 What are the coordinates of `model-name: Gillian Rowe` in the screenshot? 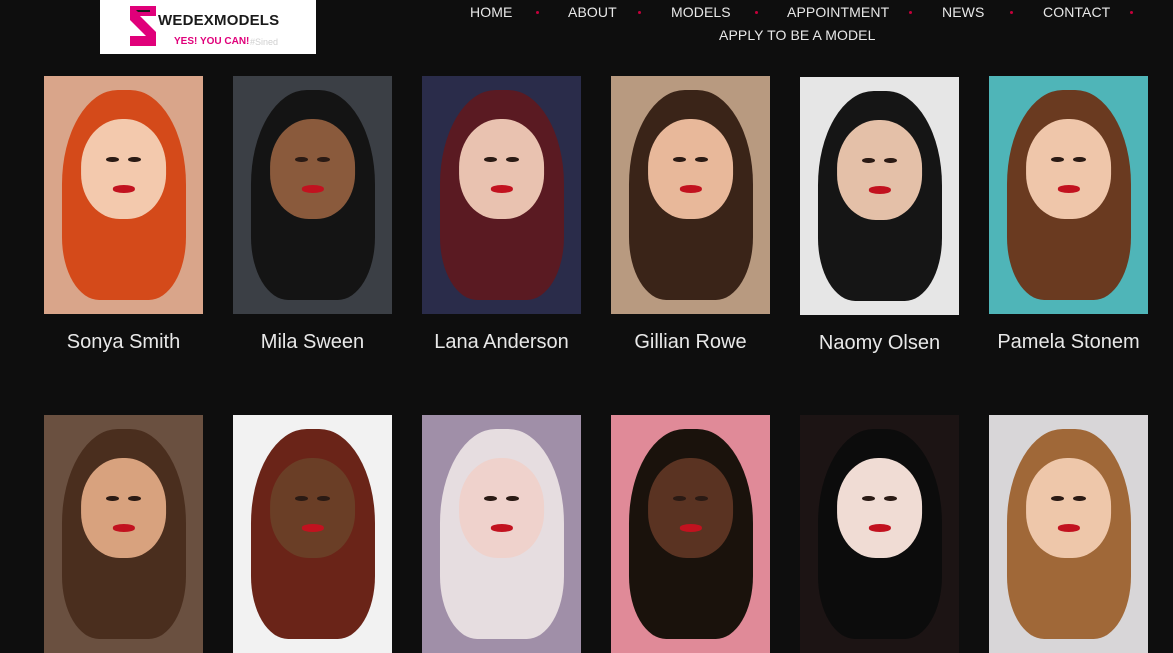 It's located at (690, 342).